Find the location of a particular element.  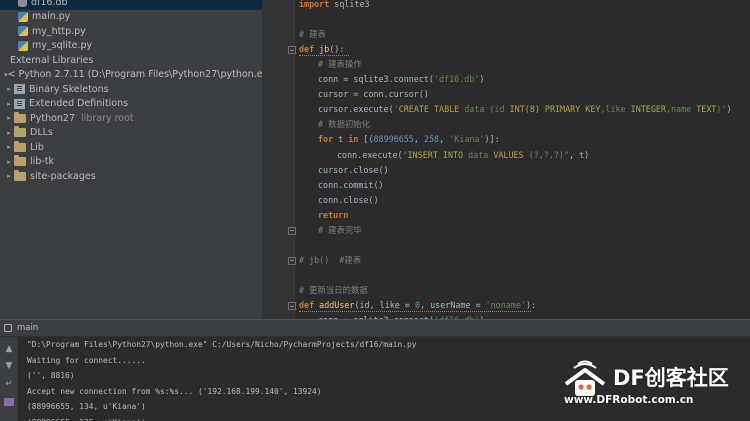

code-token: 'noname' is located at coordinates (505, 305).